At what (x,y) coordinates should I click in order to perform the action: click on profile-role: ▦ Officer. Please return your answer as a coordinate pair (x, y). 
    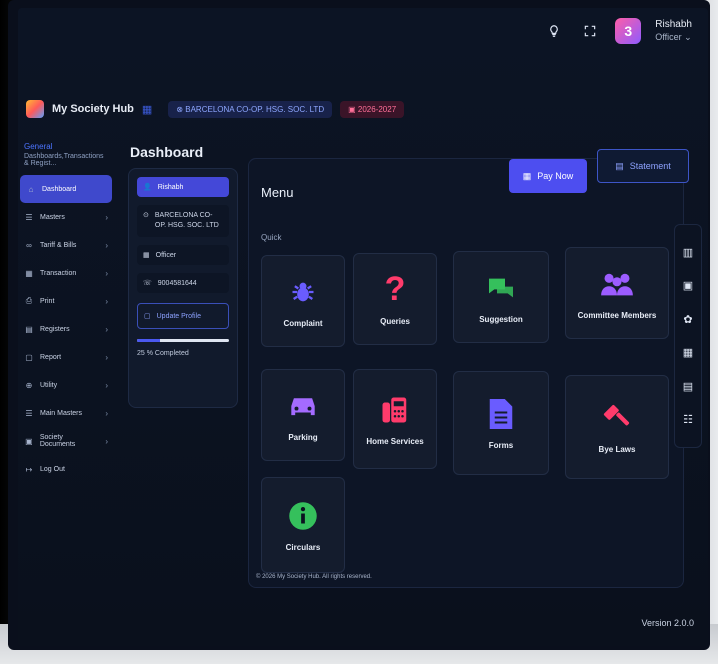
    Looking at the image, I should click on (183, 255).